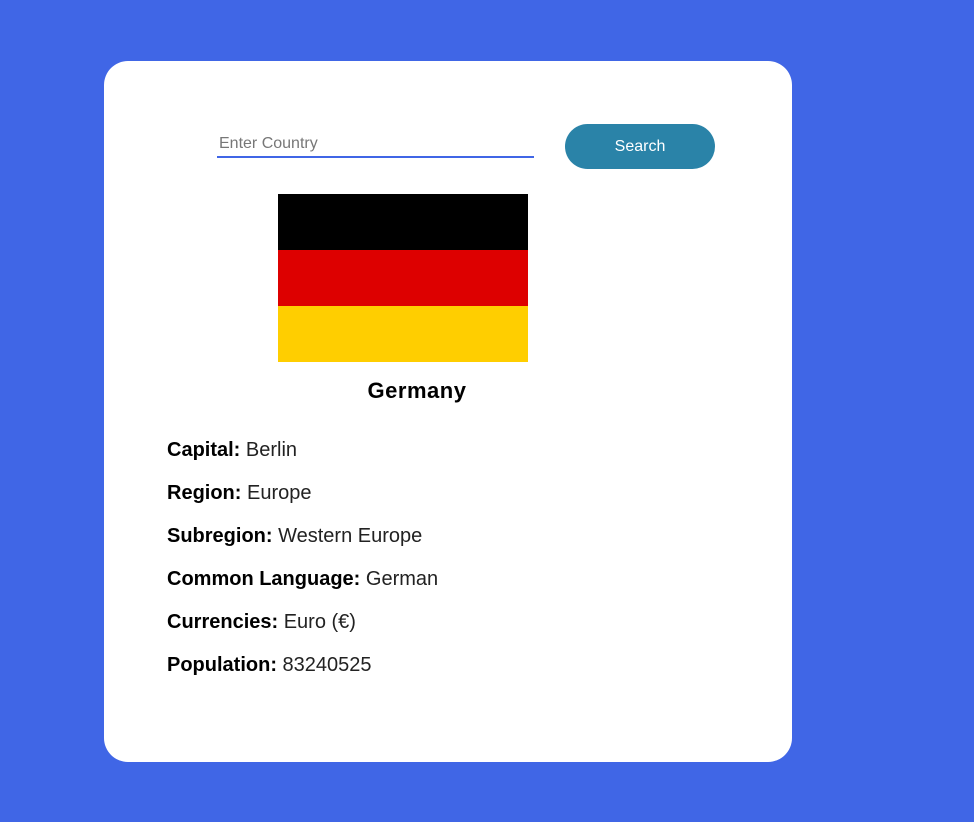 This screenshot has width=974, height=822. I want to click on detail-label: Region:, so click(207, 493).